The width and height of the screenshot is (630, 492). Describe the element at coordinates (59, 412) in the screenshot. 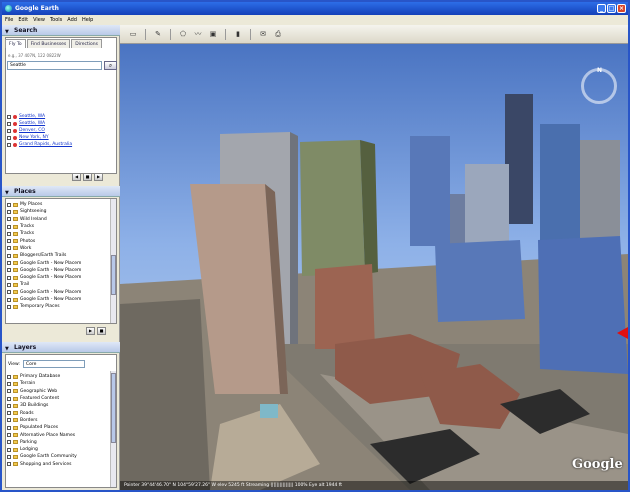

I see `tree-item: Roads` at that location.